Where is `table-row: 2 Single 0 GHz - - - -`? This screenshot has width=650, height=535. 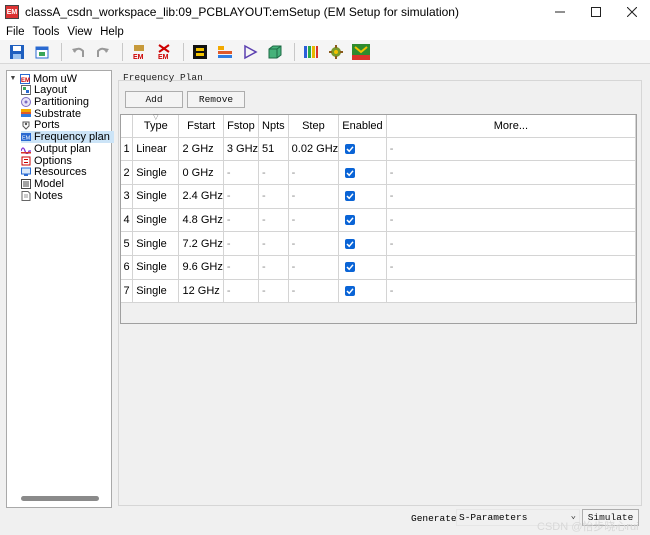
table-row: 2 Single 0 GHz - - - - is located at coordinates (379, 172).